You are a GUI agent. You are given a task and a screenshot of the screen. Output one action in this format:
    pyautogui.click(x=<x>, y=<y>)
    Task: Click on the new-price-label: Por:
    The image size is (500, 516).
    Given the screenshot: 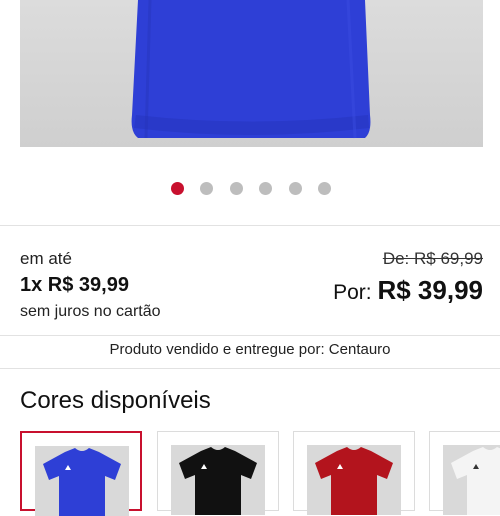 What is the action you would take?
    pyautogui.click(x=352, y=292)
    